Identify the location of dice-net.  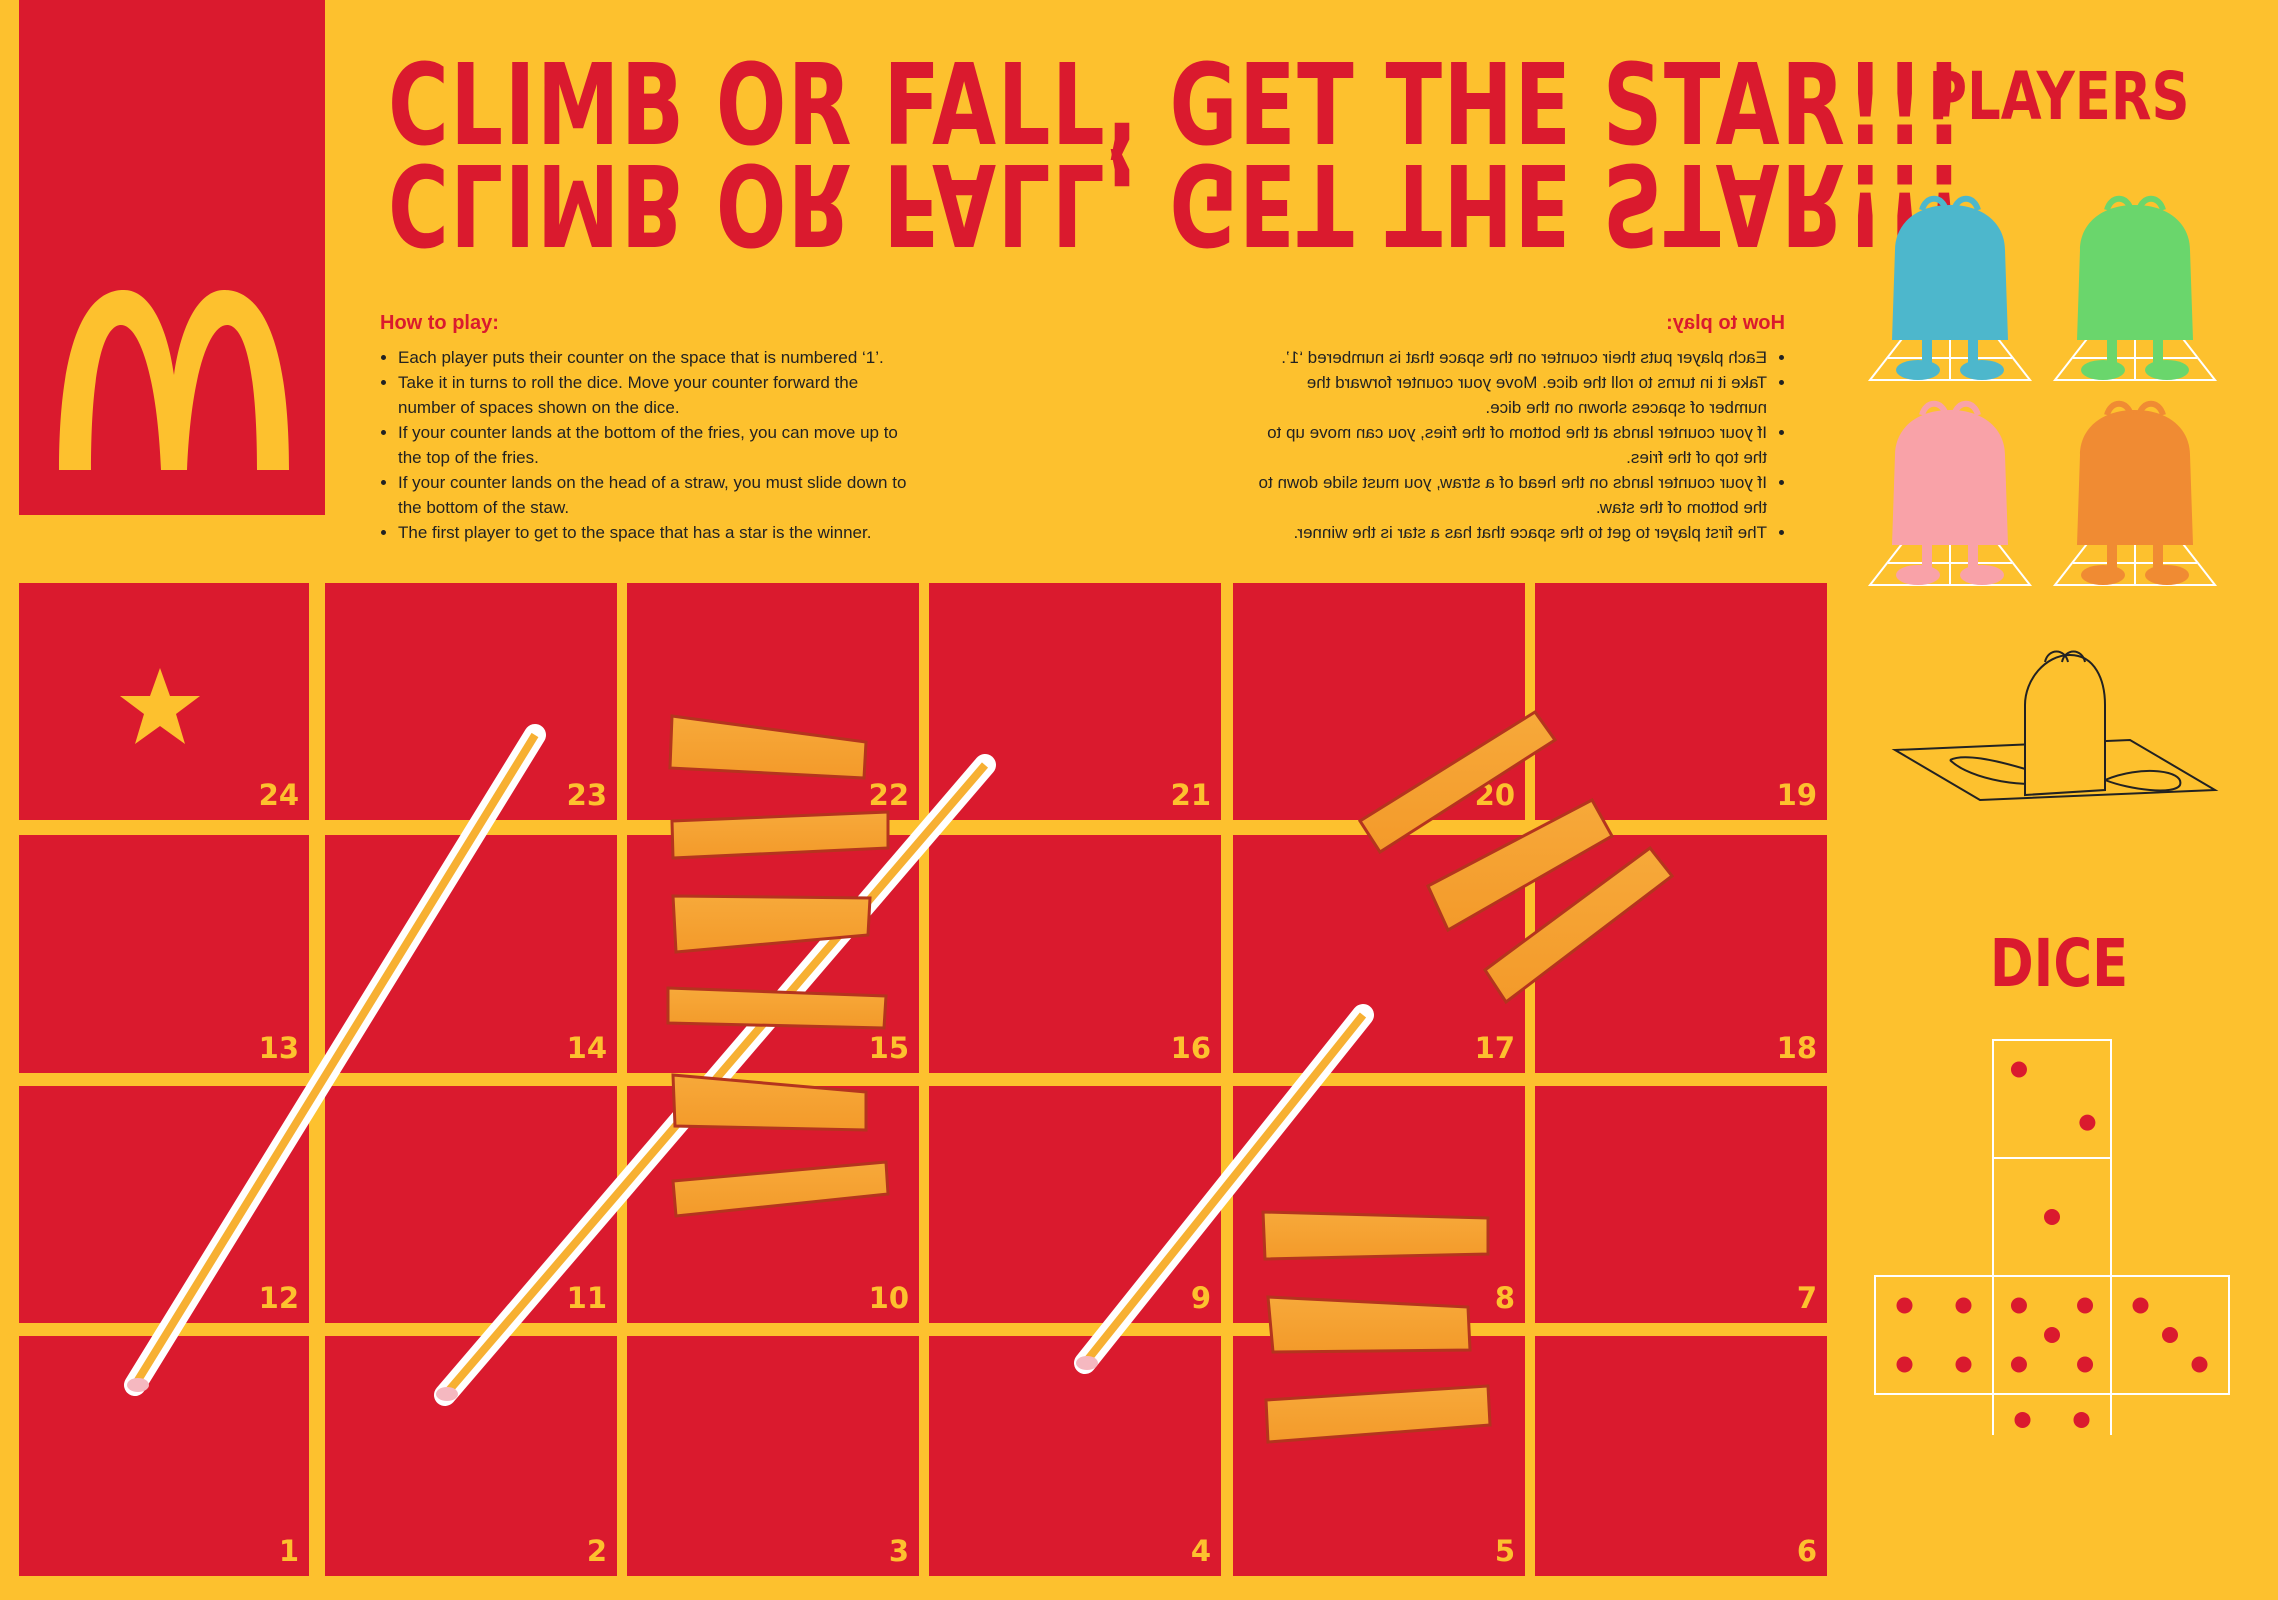
(2052, 1237).